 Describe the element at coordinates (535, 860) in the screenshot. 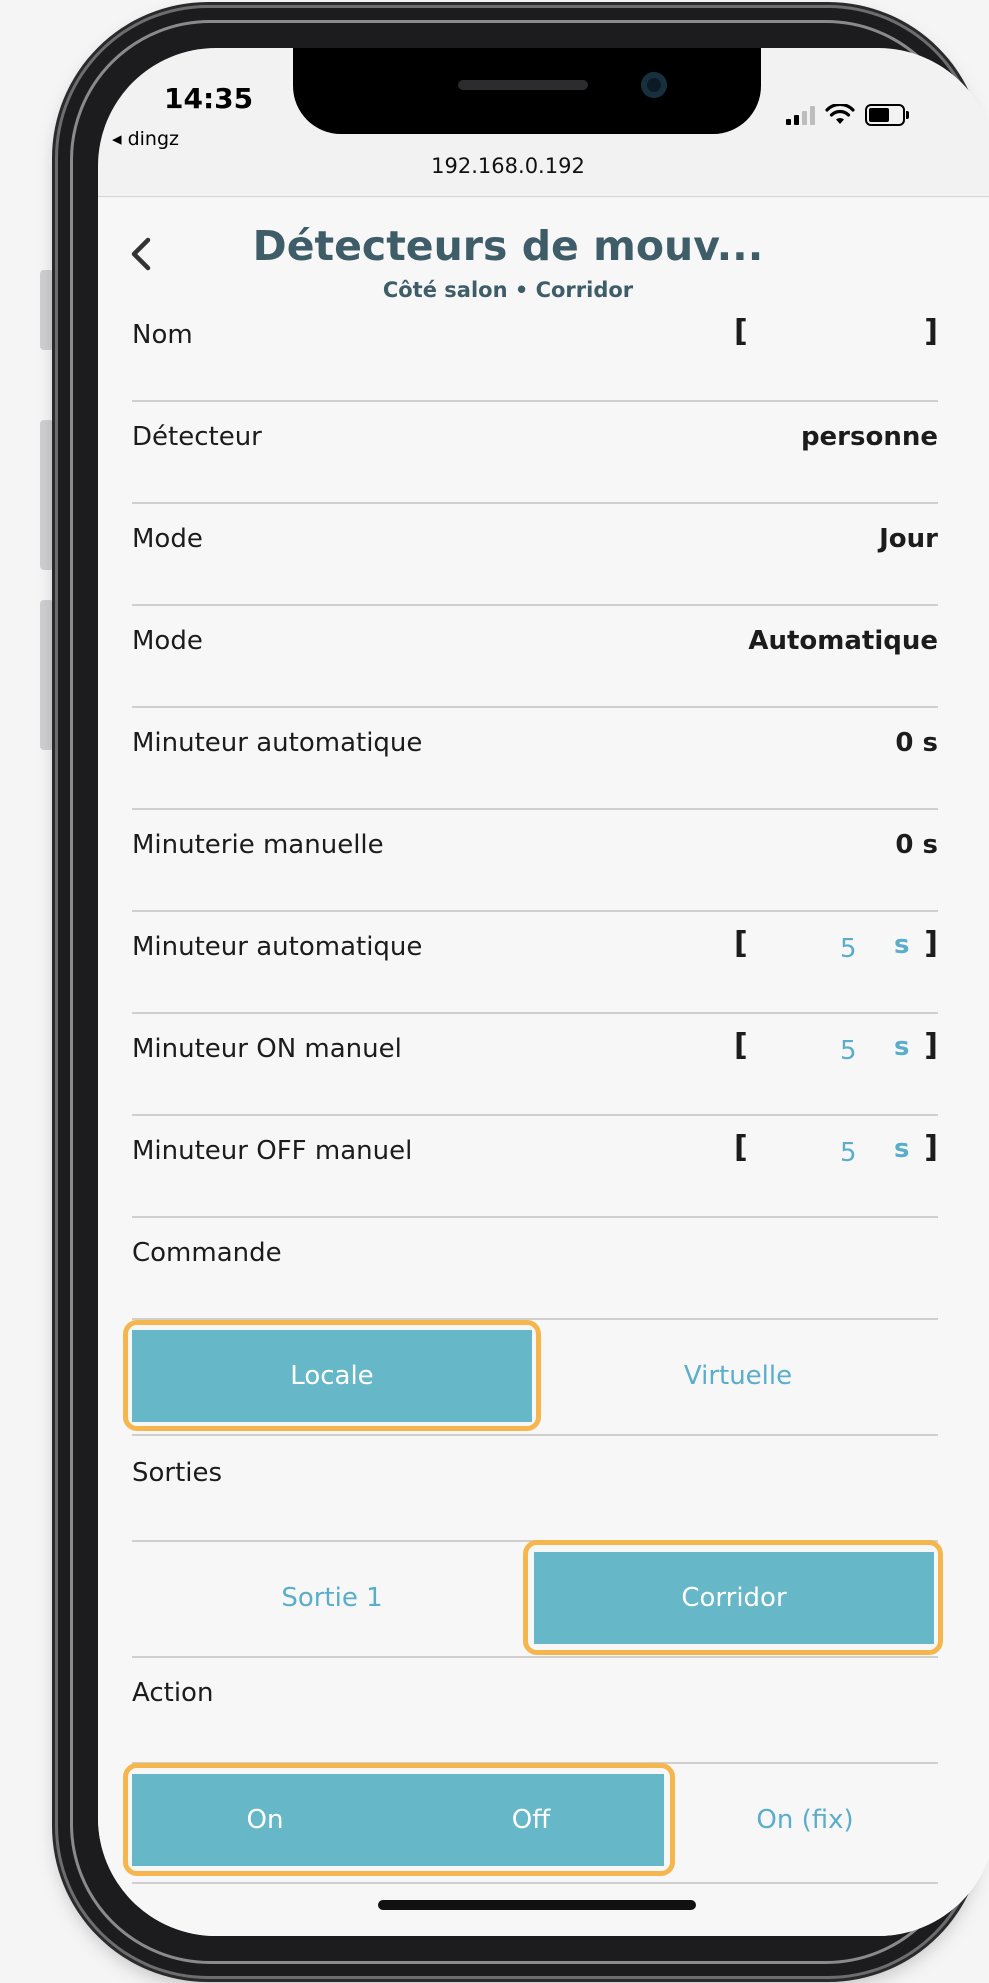

I see `settings-row-minuterie-manuelle: Minuterie manuelle 0 s` at that location.